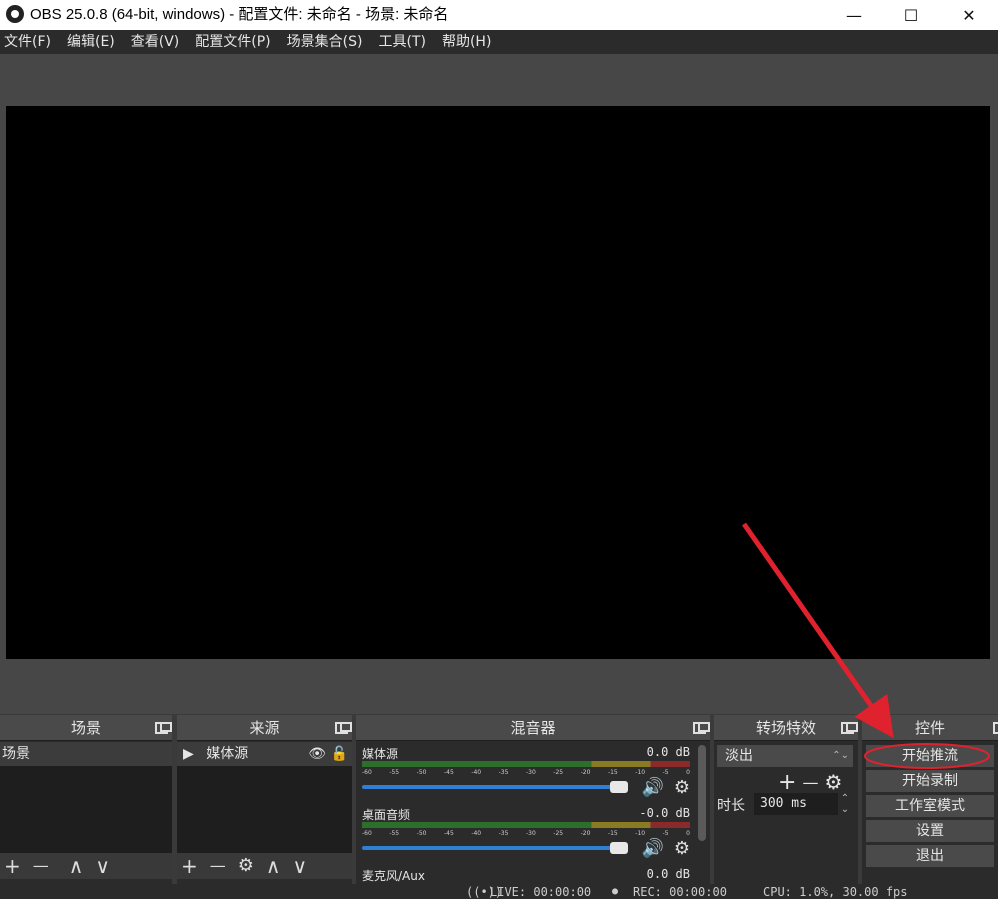  I want to click on settings-button: 设置, so click(930, 831).